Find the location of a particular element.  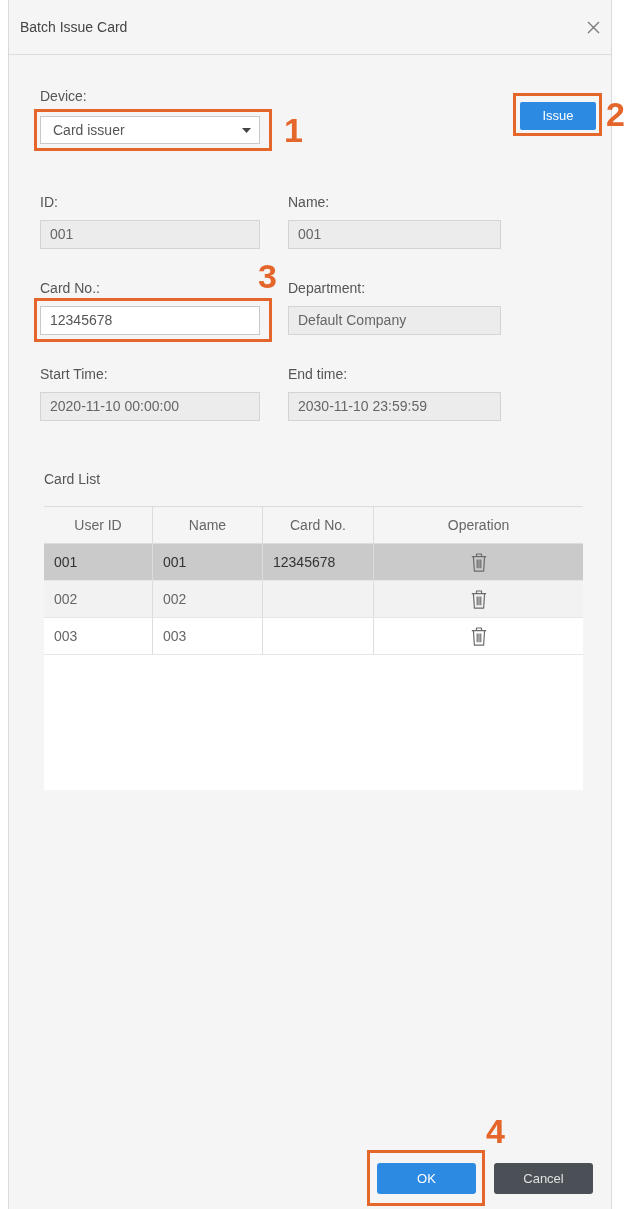

issue-button: Issue is located at coordinates (558, 116).